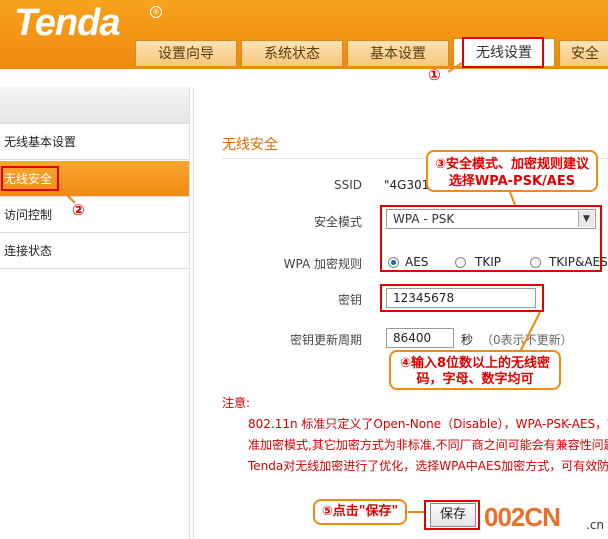 This screenshot has height=539, width=608. Describe the element at coordinates (491, 238) in the screenshot. I see `highlight-mode-cipher` at that location.